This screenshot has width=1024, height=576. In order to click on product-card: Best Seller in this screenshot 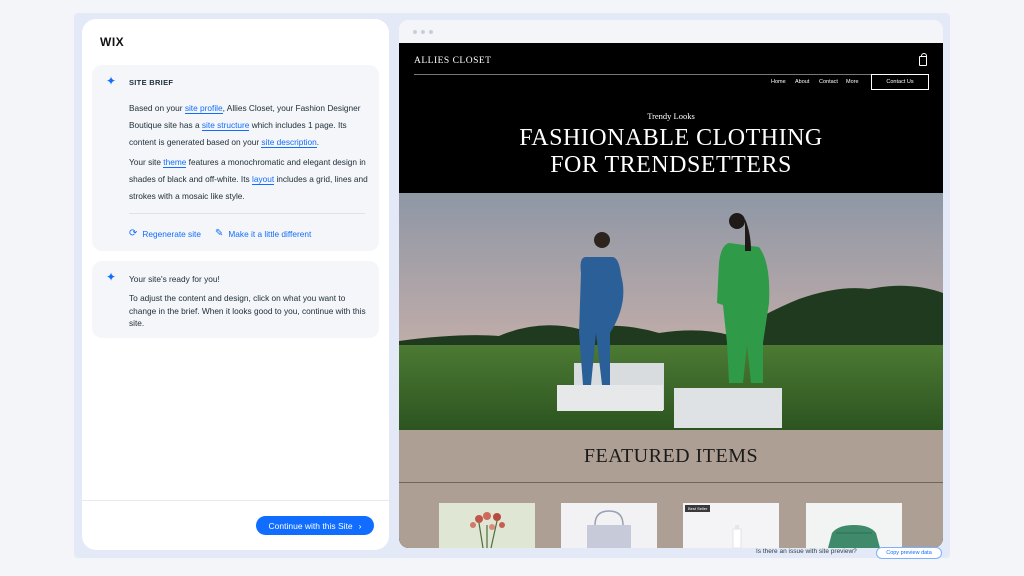, I will do `click(731, 525)`.